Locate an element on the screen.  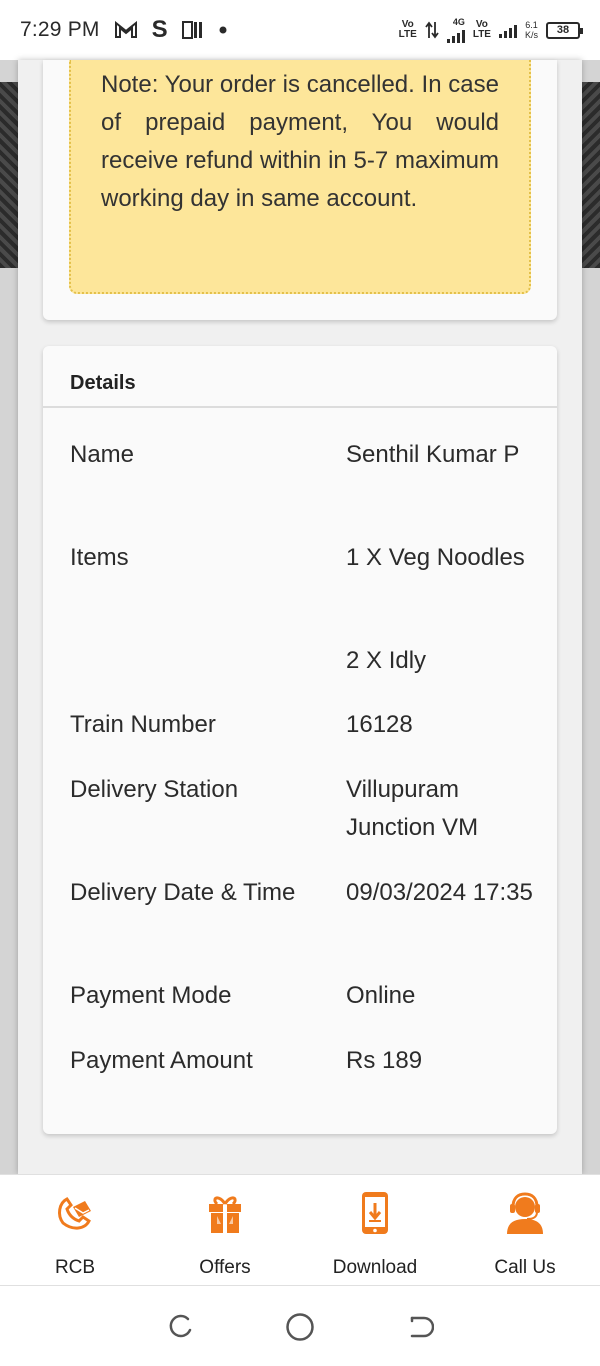
detail-label: Delivery Date & Time is located at coordinates (183, 892).